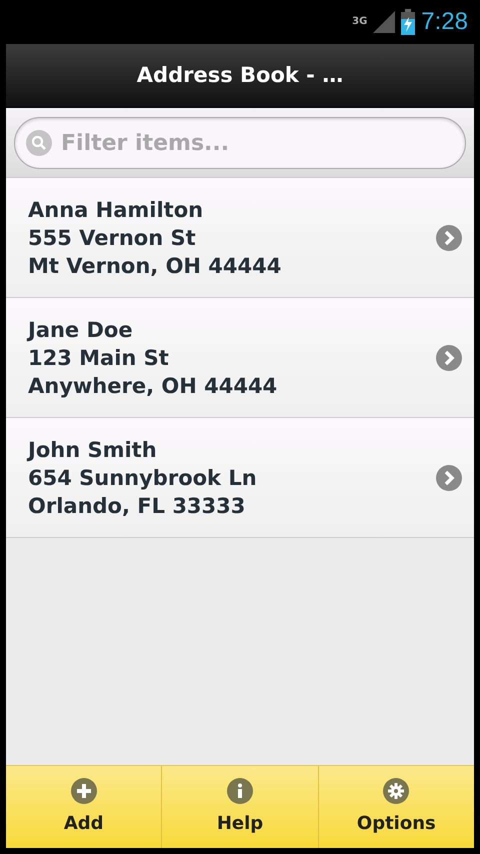 Image resolution: width=480 pixels, height=854 pixels. Describe the element at coordinates (384, 22) in the screenshot. I see `signal-icon` at that location.